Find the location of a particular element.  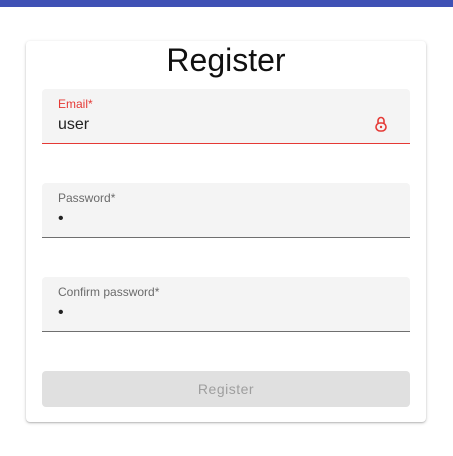

email-value: user is located at coordinates (73, 125).